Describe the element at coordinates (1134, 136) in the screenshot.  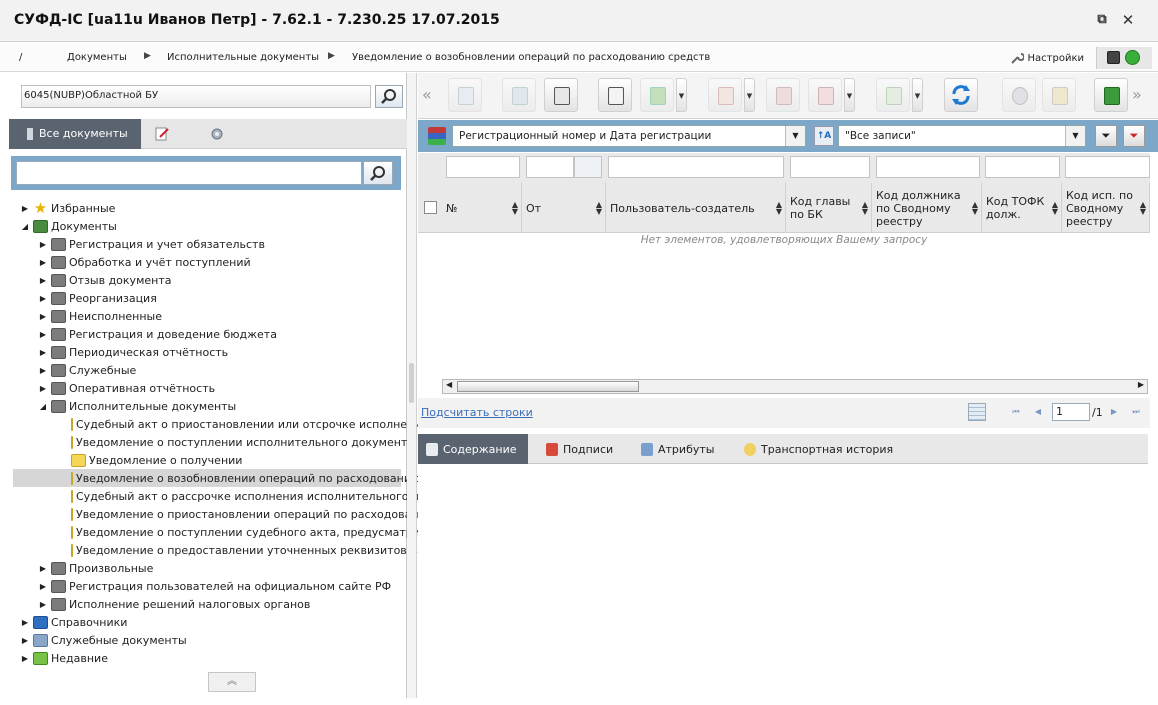
I see `clear-filter-button: ⏷` at that location.